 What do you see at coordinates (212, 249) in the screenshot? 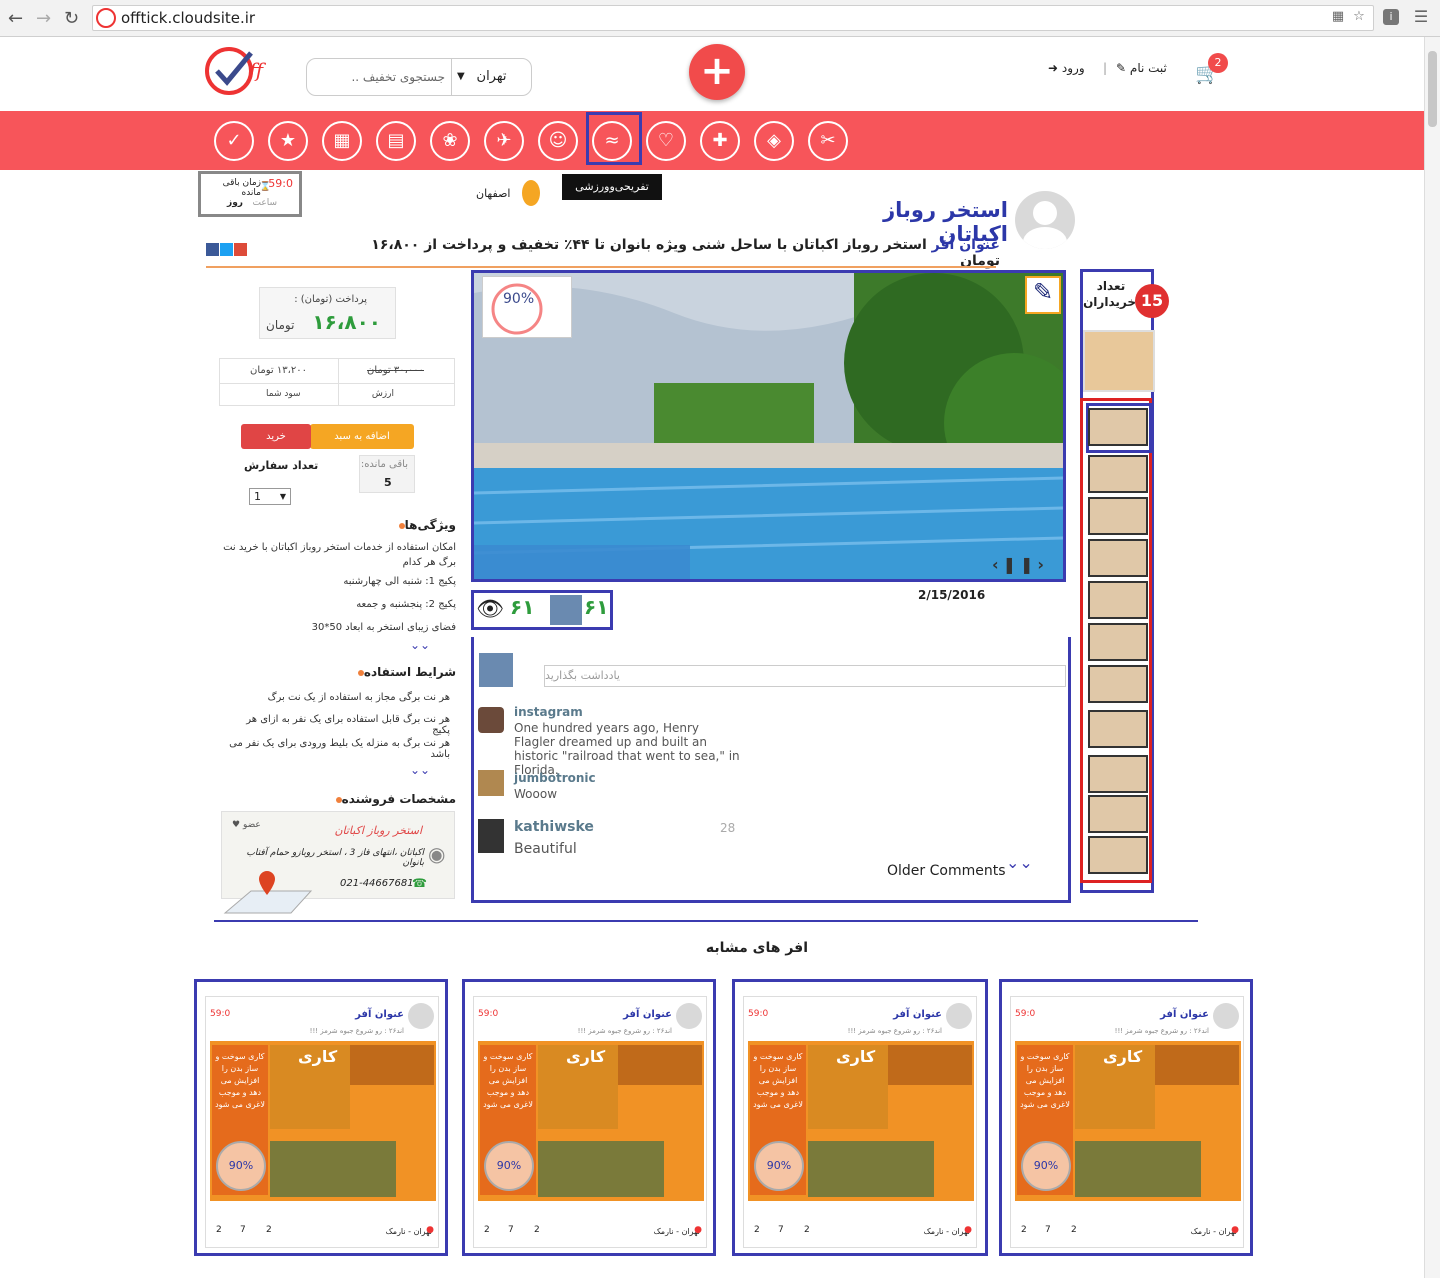
I see `facebook-icon` at bounding box center [212, 249].